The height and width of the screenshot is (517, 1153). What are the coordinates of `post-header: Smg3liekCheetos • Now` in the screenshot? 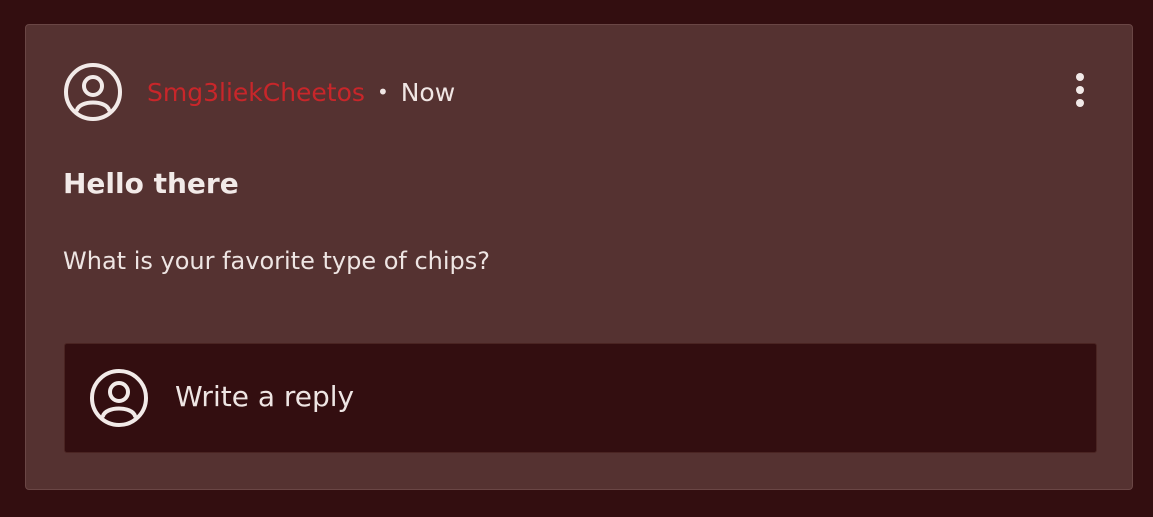 It's located at (259, 92).